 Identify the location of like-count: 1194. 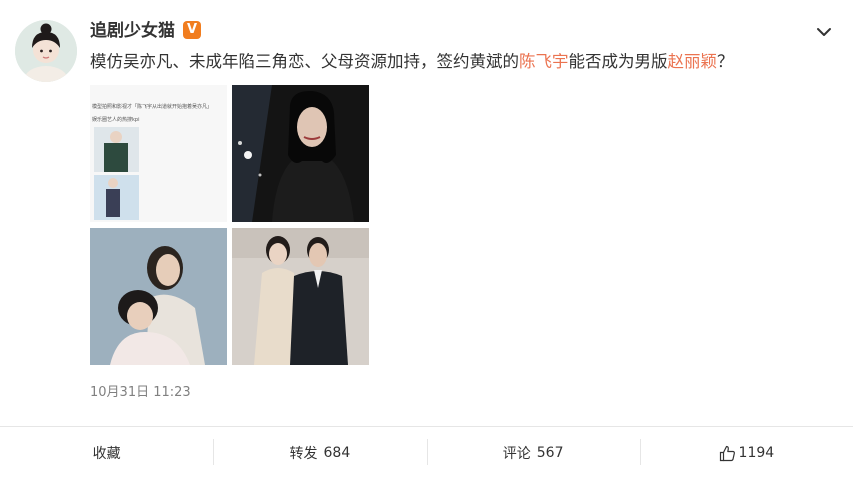
(756, 453).